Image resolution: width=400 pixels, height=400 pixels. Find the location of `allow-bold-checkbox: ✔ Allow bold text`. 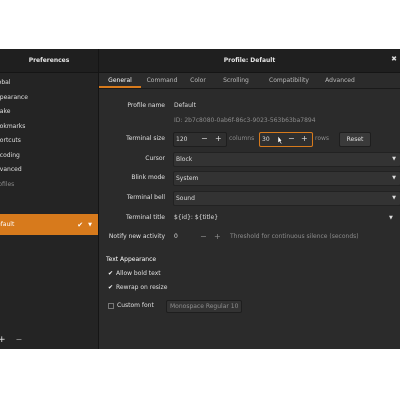

allow-bold-checkbox: ✔ Allow bold text is located at coordinates (134, 273).